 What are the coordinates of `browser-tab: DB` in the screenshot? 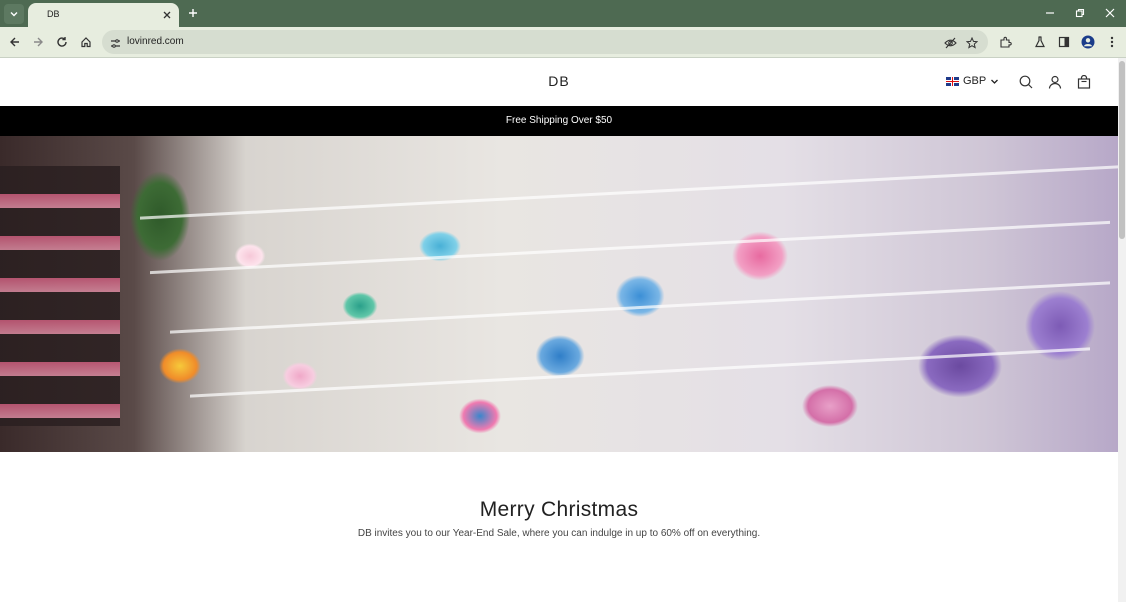 It's located at (103, 15).